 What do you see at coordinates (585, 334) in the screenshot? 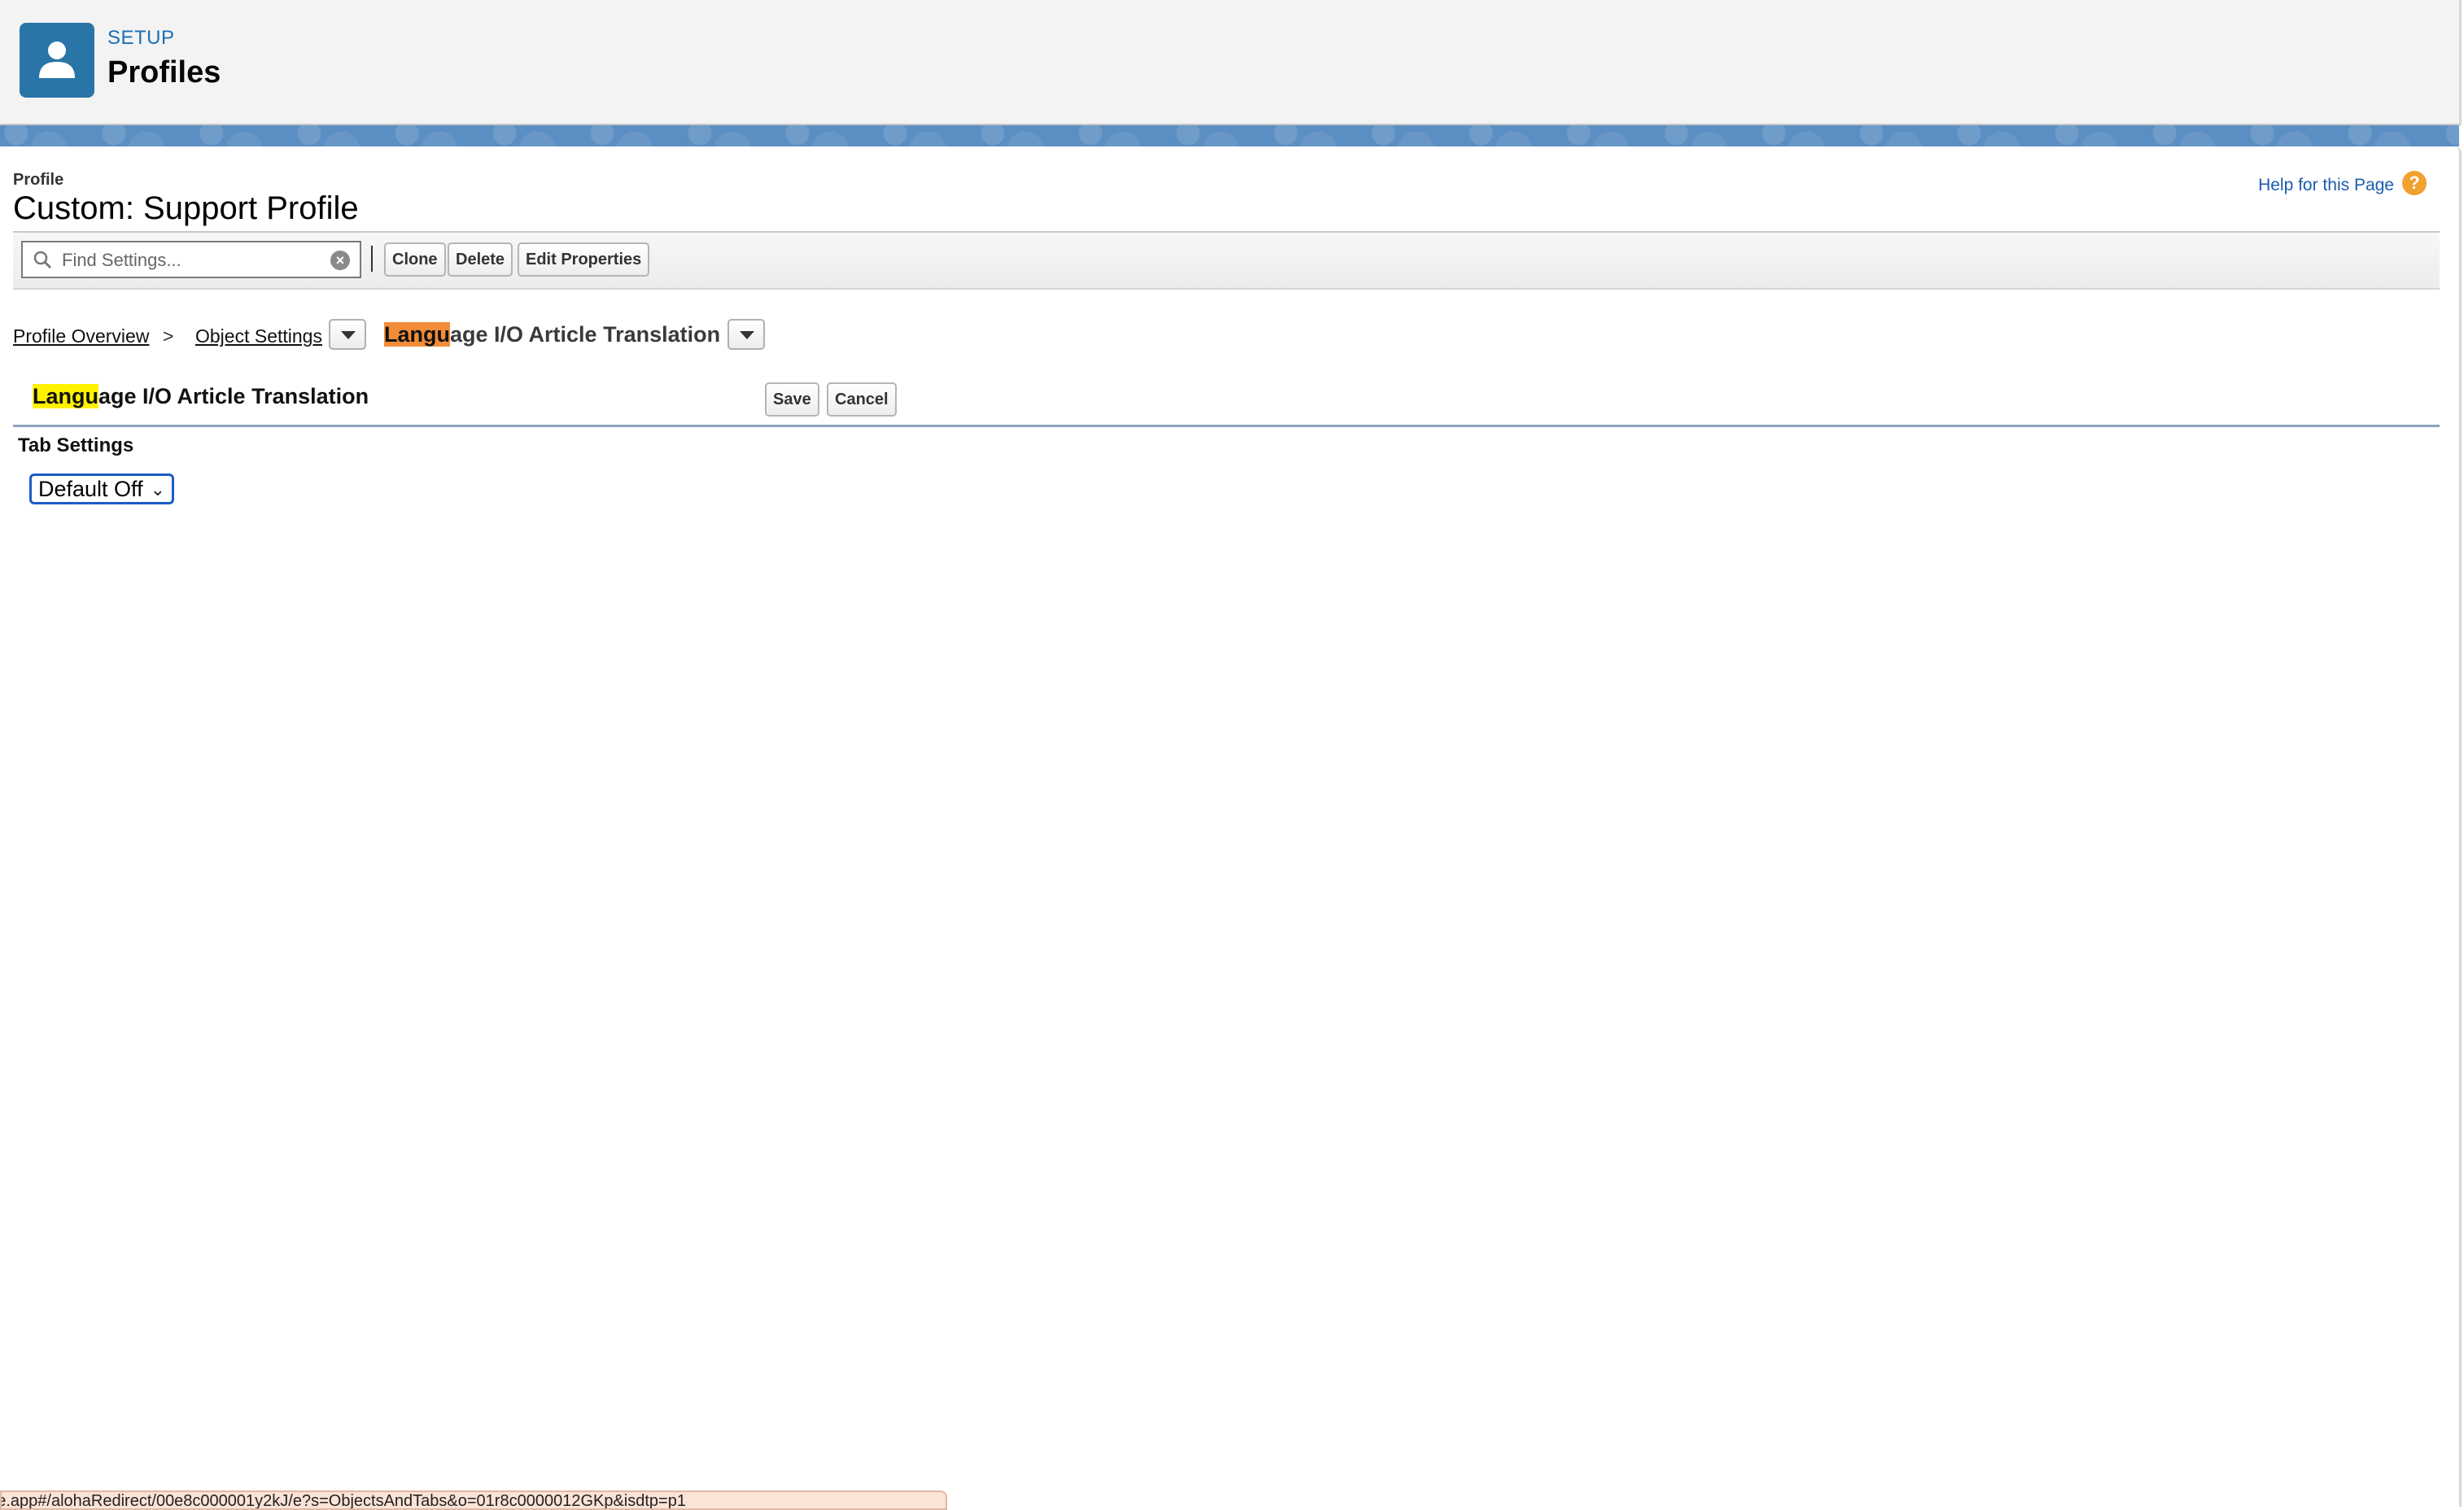
I see `breadcrumb-current-rest: age I/O Article Translation` at bounding box center [585, 334].